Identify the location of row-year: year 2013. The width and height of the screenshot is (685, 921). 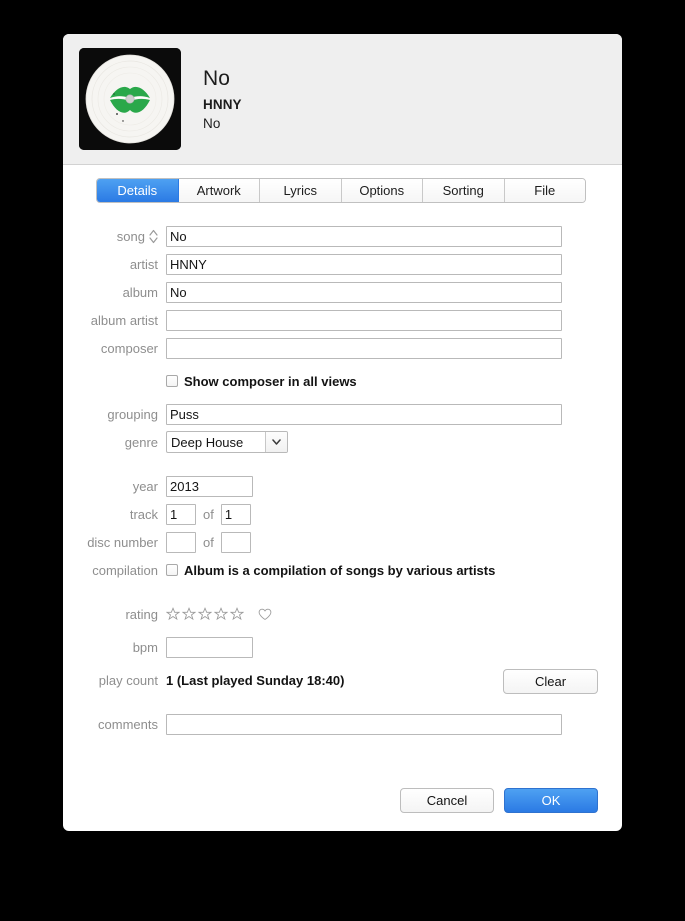
(342, 486).